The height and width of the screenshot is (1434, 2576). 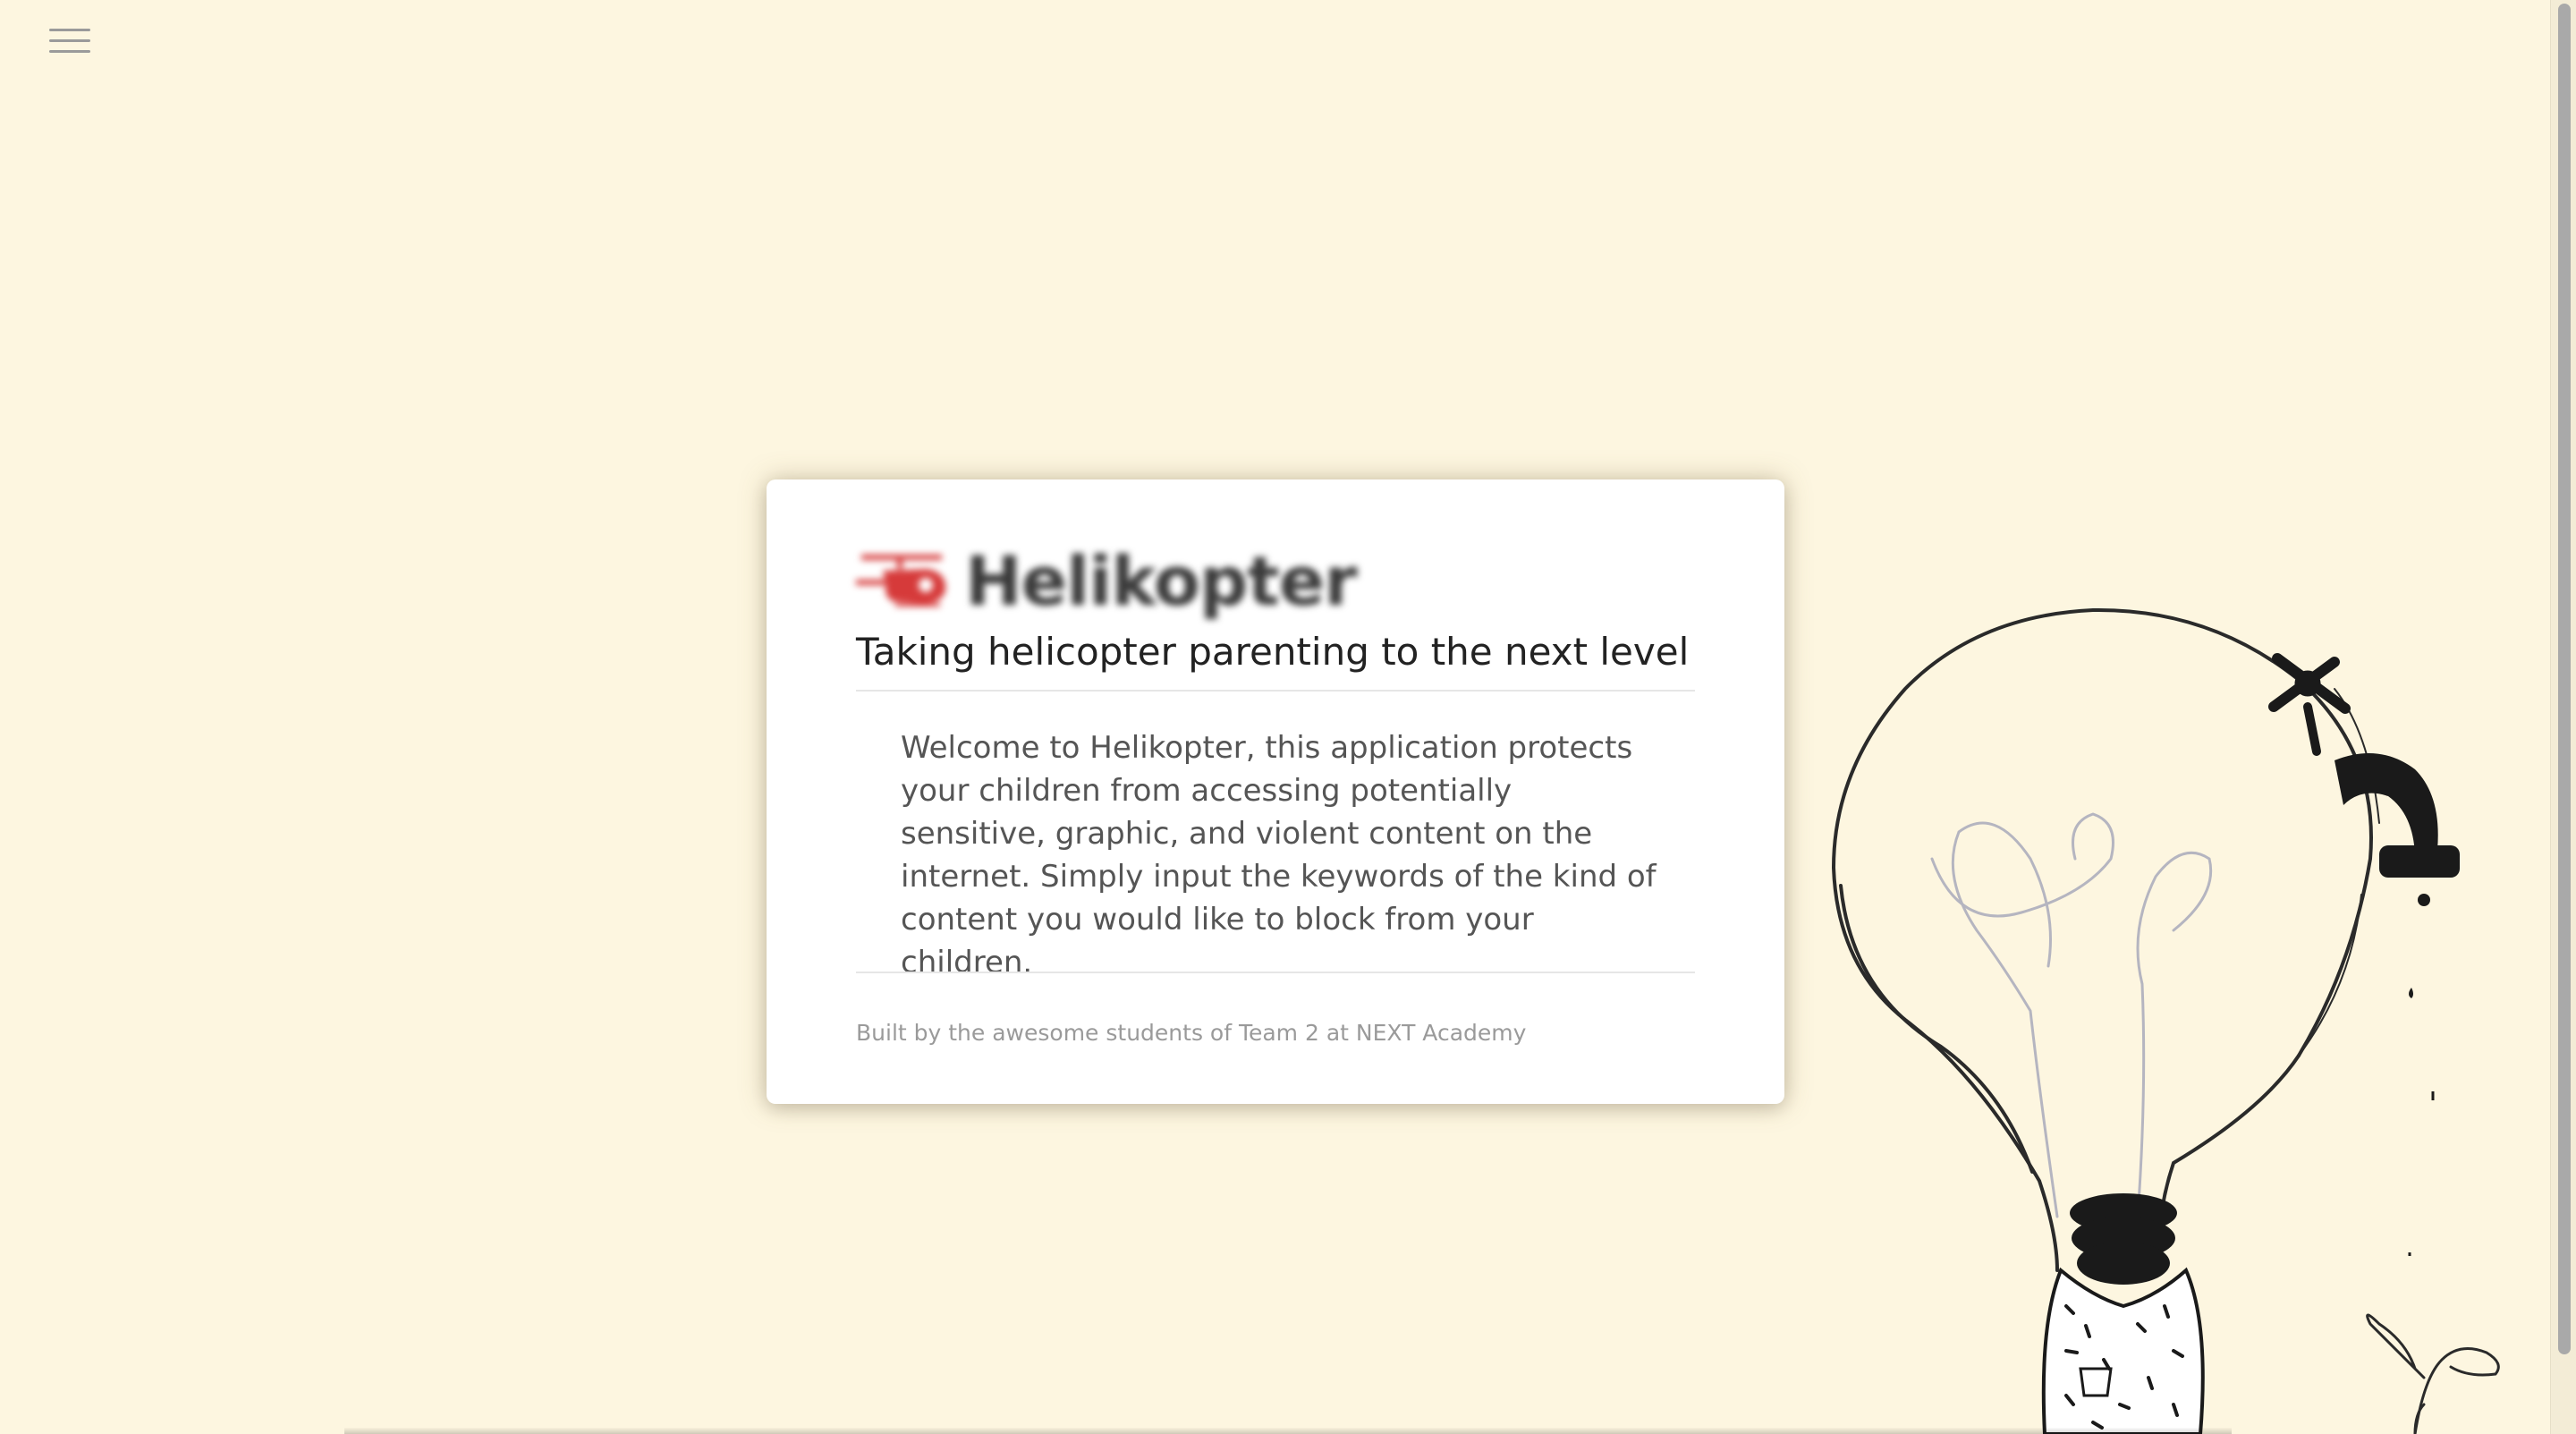 I want to click on logo-wordmark: Helikopter, so click(x=1161, y=581).